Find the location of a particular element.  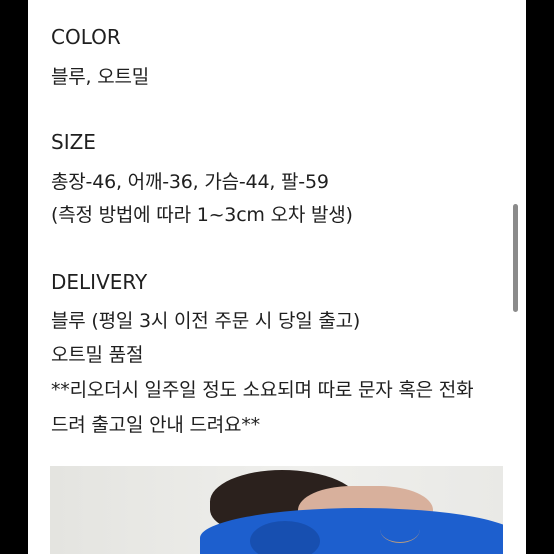

delivery-heading: DELIVERY is located at coordinates (99, 282).